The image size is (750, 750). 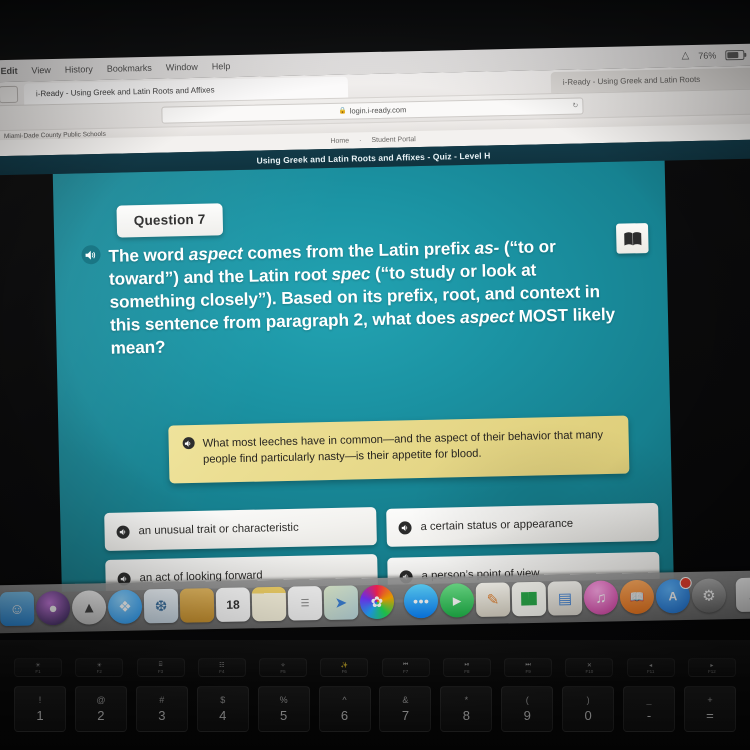 I want to click on key-4: $4, so click(x=222, y=709).